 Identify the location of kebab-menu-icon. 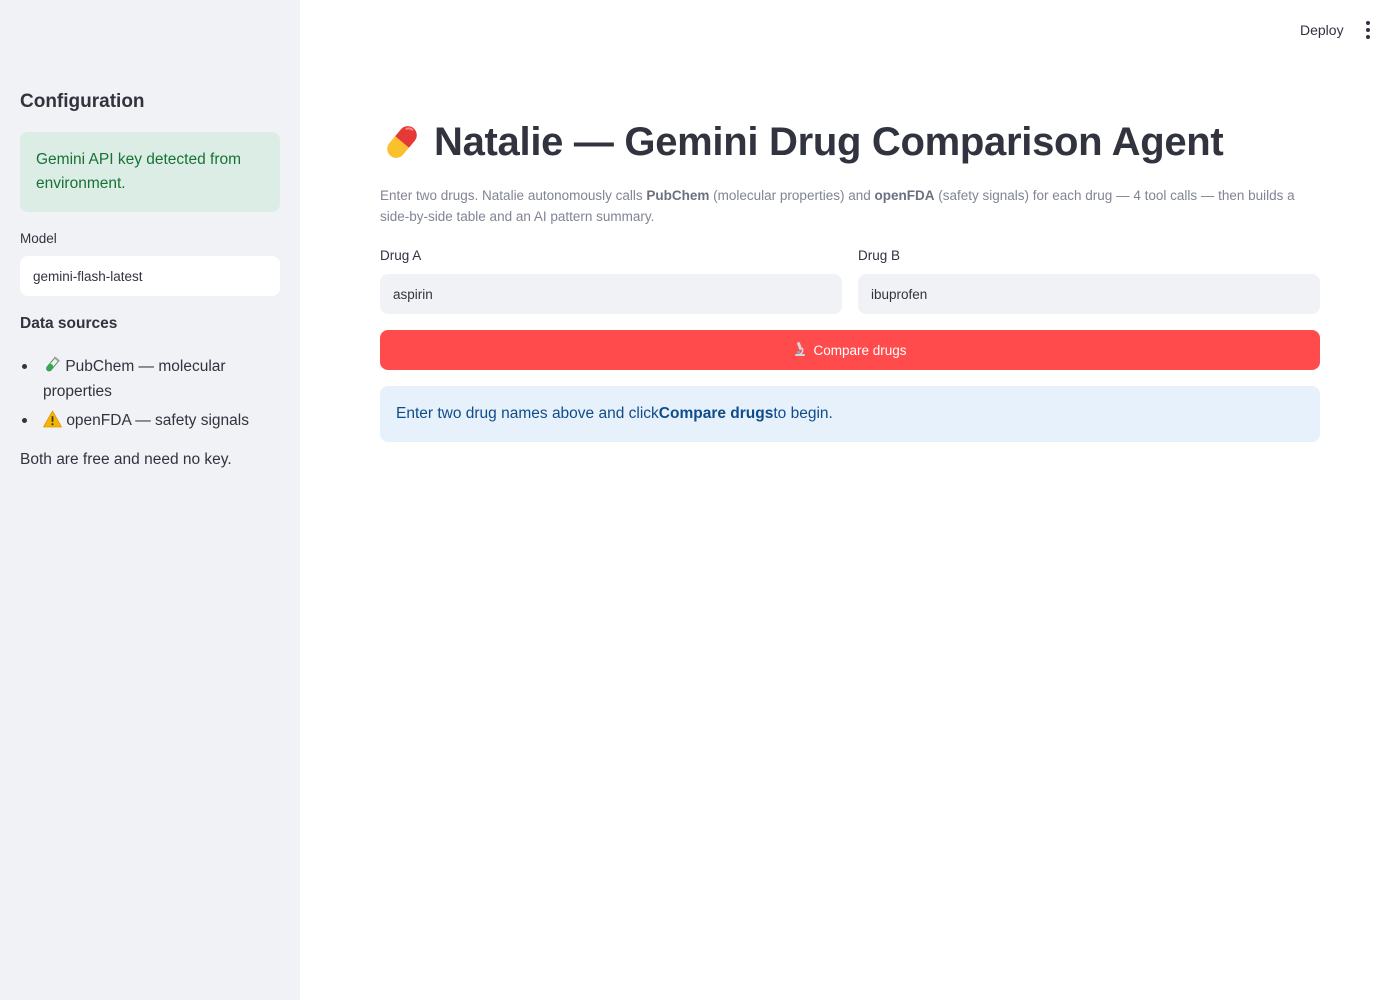
(1368, 30).